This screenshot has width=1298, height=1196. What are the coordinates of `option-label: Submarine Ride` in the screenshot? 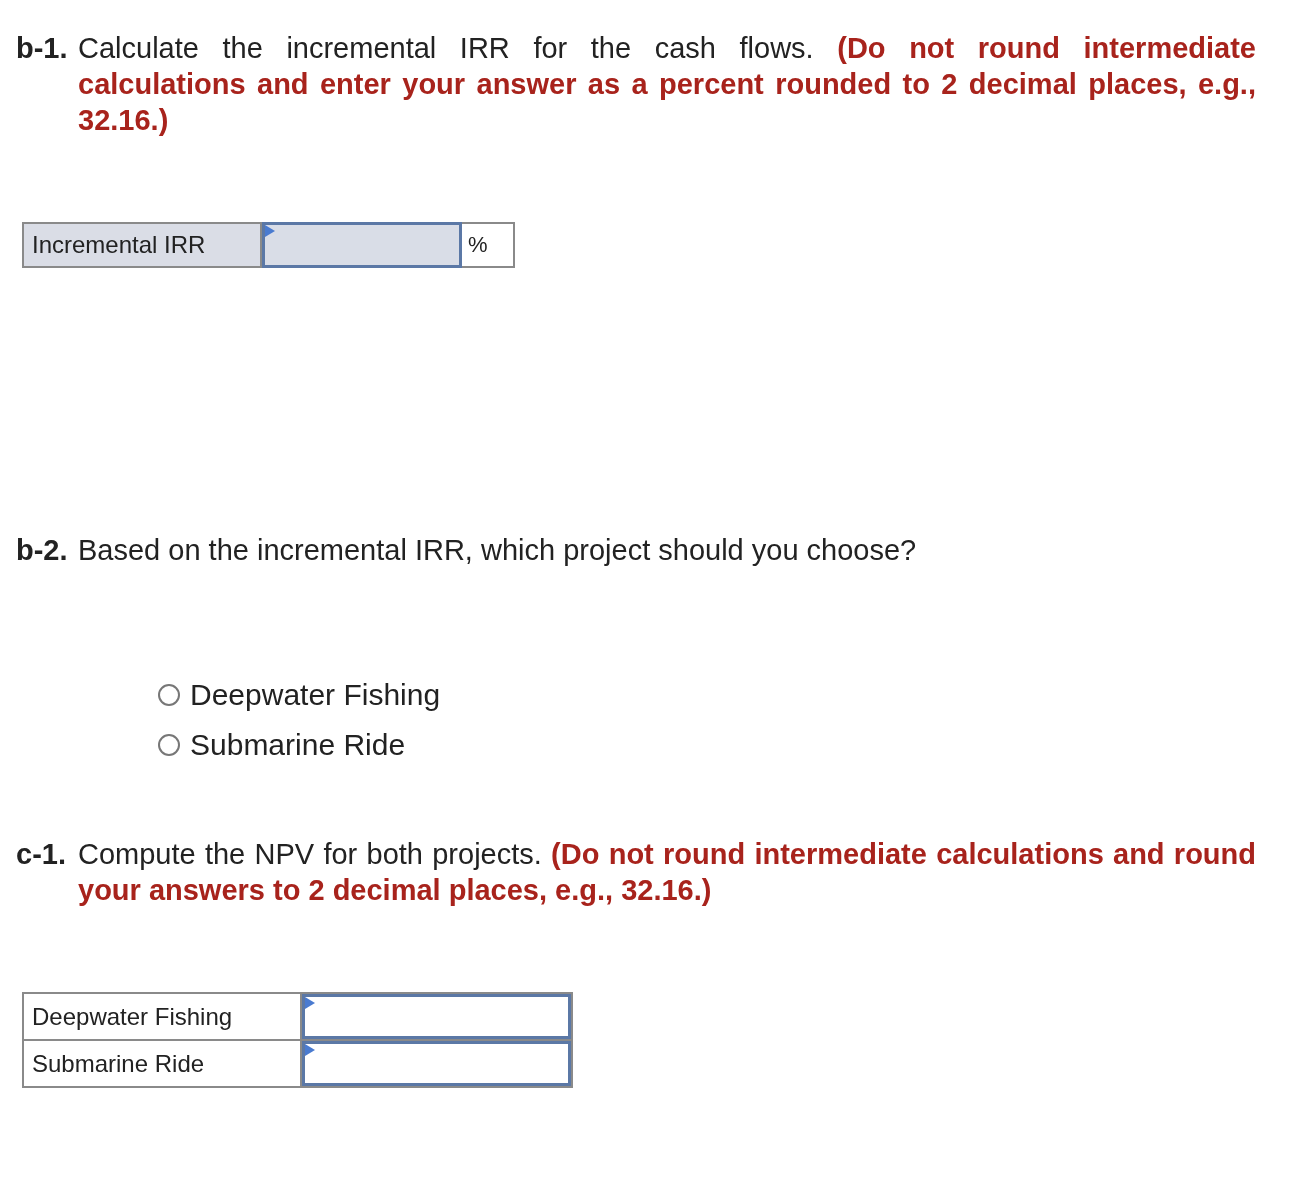 It's located at (298, 745).